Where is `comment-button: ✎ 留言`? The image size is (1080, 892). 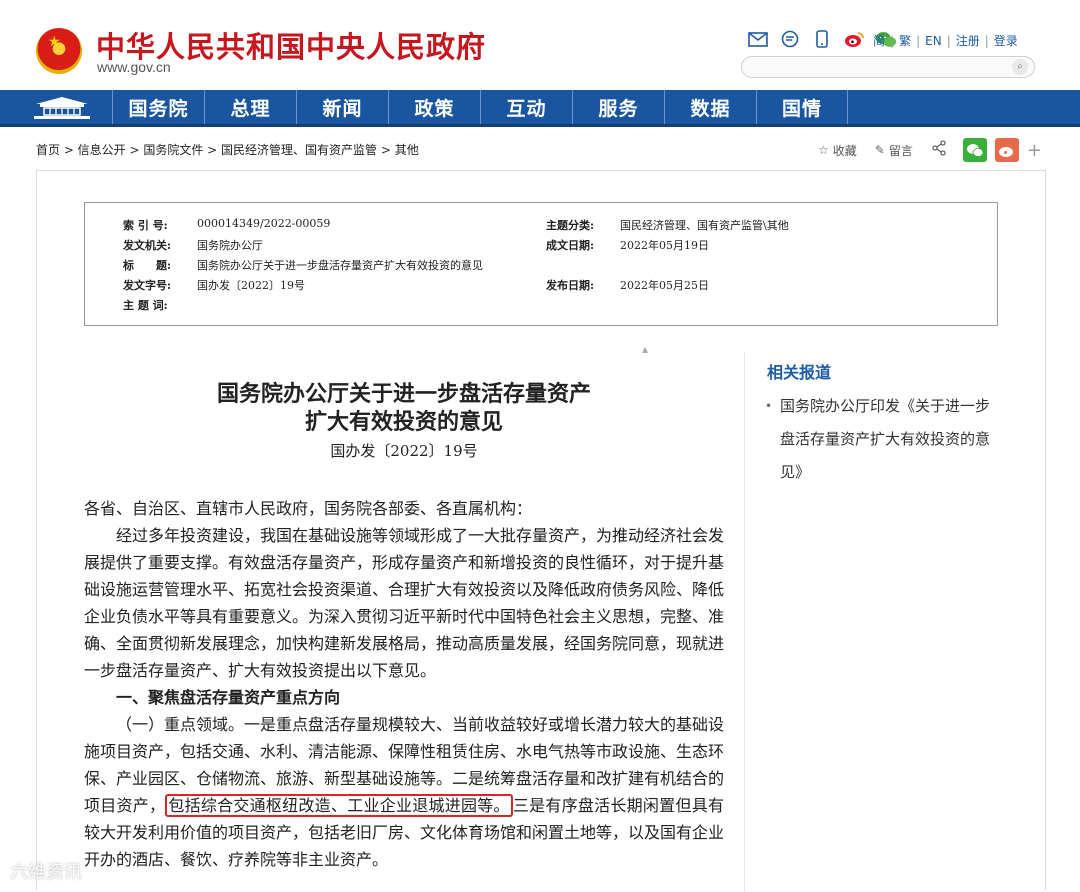 comment-button: ✎ 留言 is located at coordinates (894, 150).